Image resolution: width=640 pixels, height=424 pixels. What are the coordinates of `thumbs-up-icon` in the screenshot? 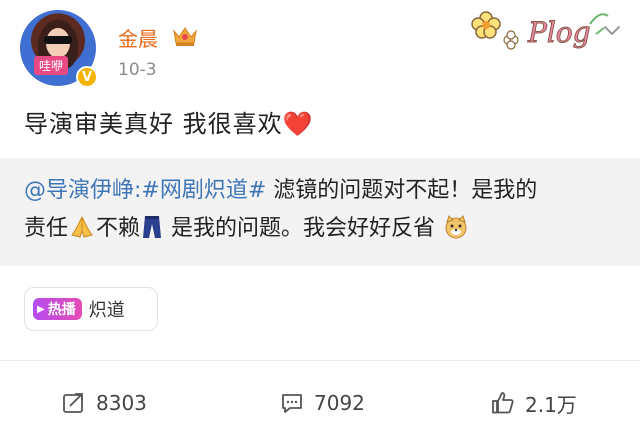 It's located at (503, 403).